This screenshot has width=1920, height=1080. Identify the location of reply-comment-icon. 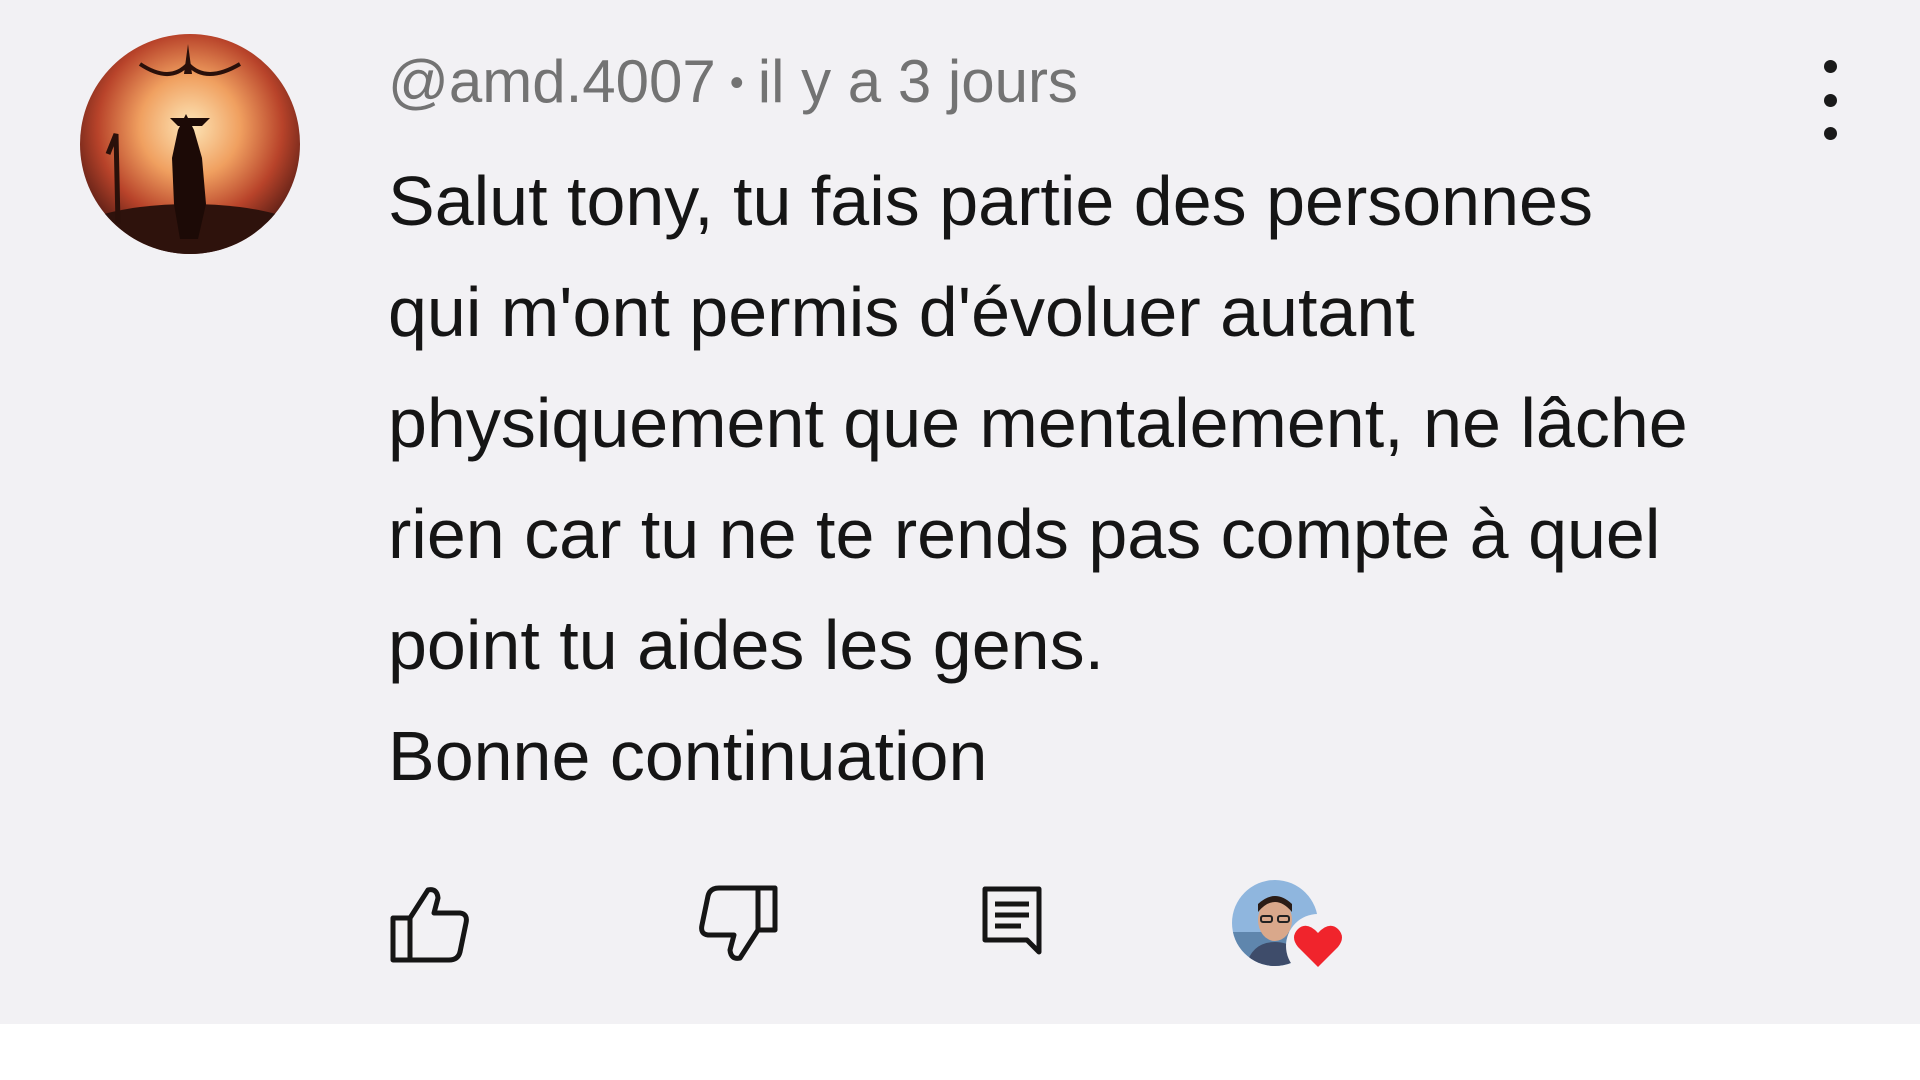
(1012, 920).